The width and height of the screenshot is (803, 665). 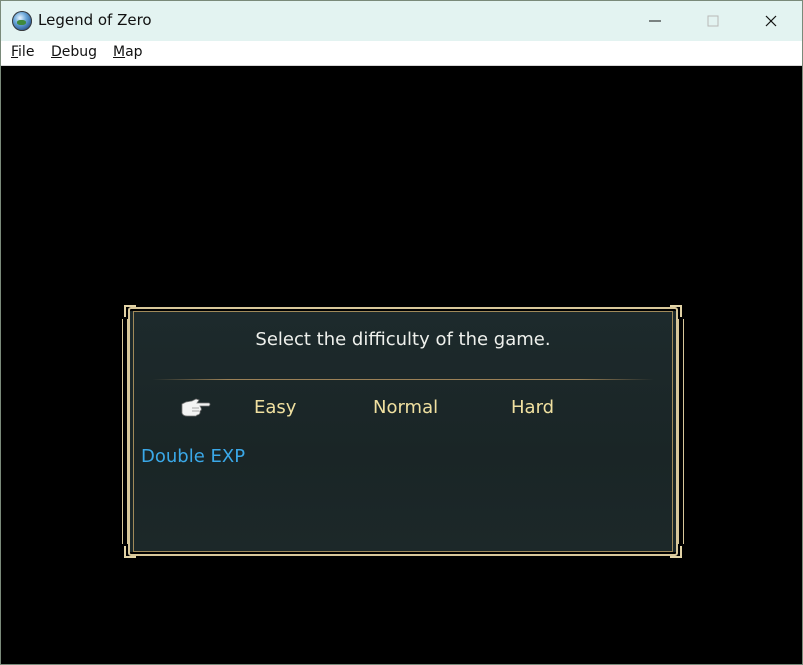 I want to click on globe-icon, so click(x=22, y=21).